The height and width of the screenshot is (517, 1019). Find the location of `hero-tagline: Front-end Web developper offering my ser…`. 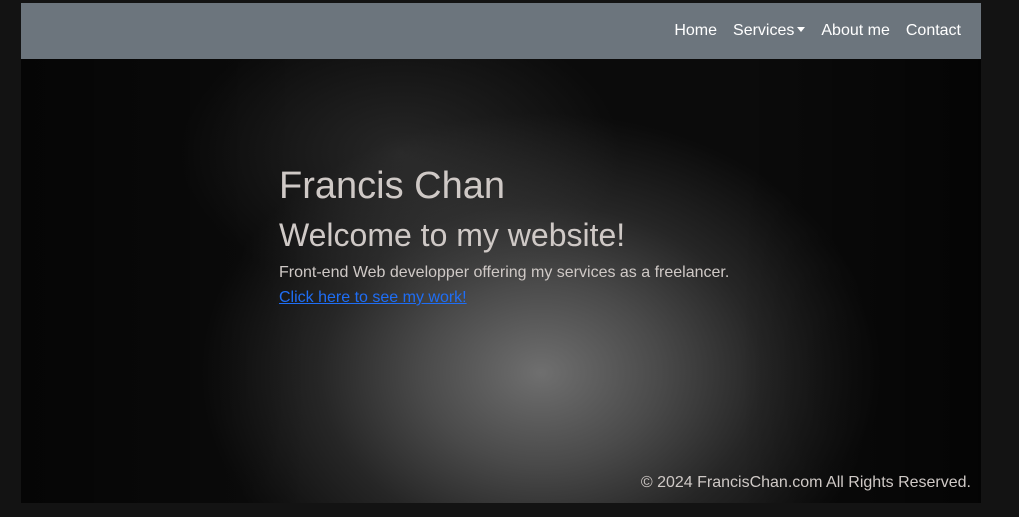

hero-tagline: Front-end Web developper offering my ser… is located at coordinates (504, 272).